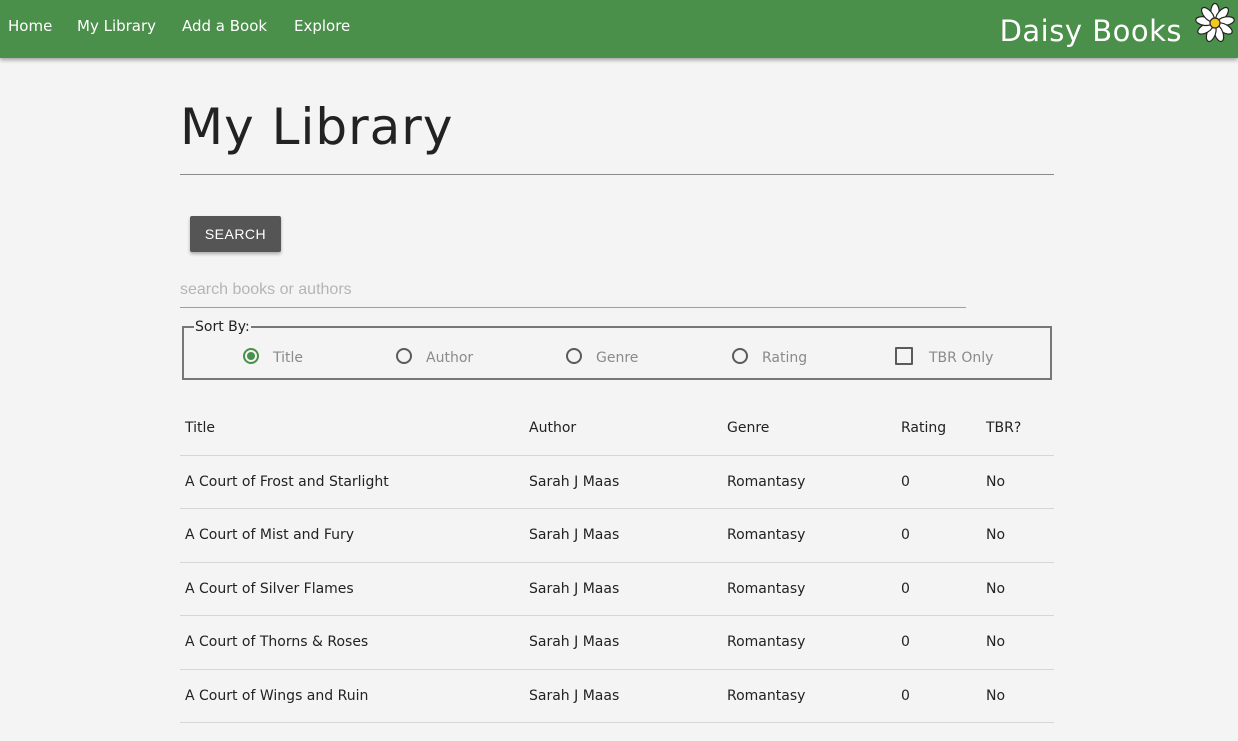  What do you see at coordinates (277, 695) in the screenshot?
I see `cell-title: A Court of Wings and Ruin` at bounding box center [277, 695].